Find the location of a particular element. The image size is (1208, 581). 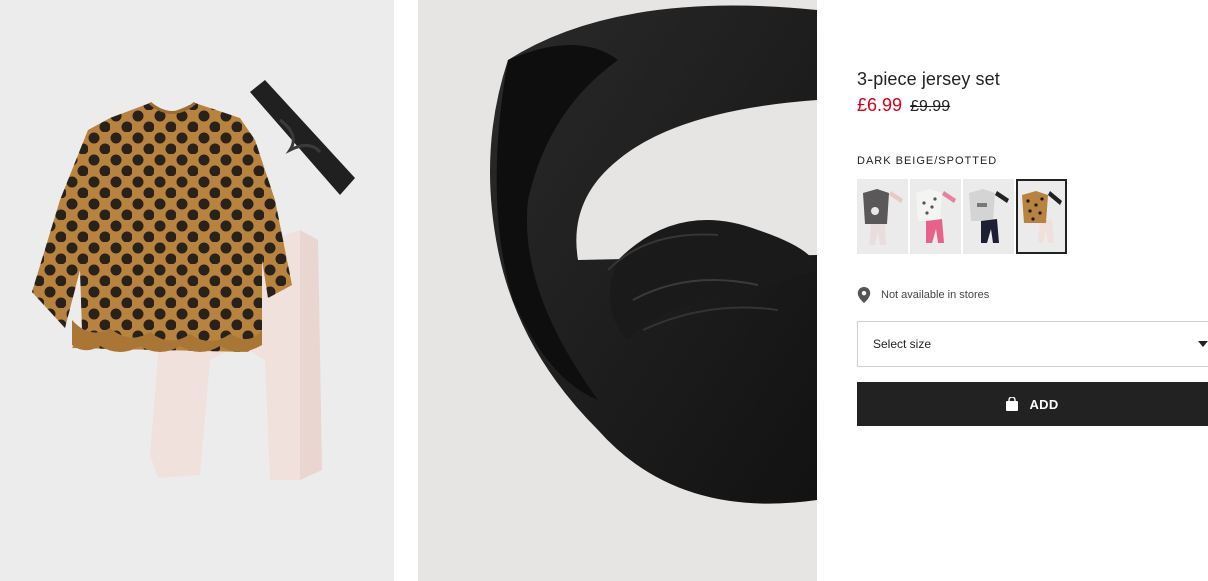

location-pin-icon is located at coordinates (864, 295).